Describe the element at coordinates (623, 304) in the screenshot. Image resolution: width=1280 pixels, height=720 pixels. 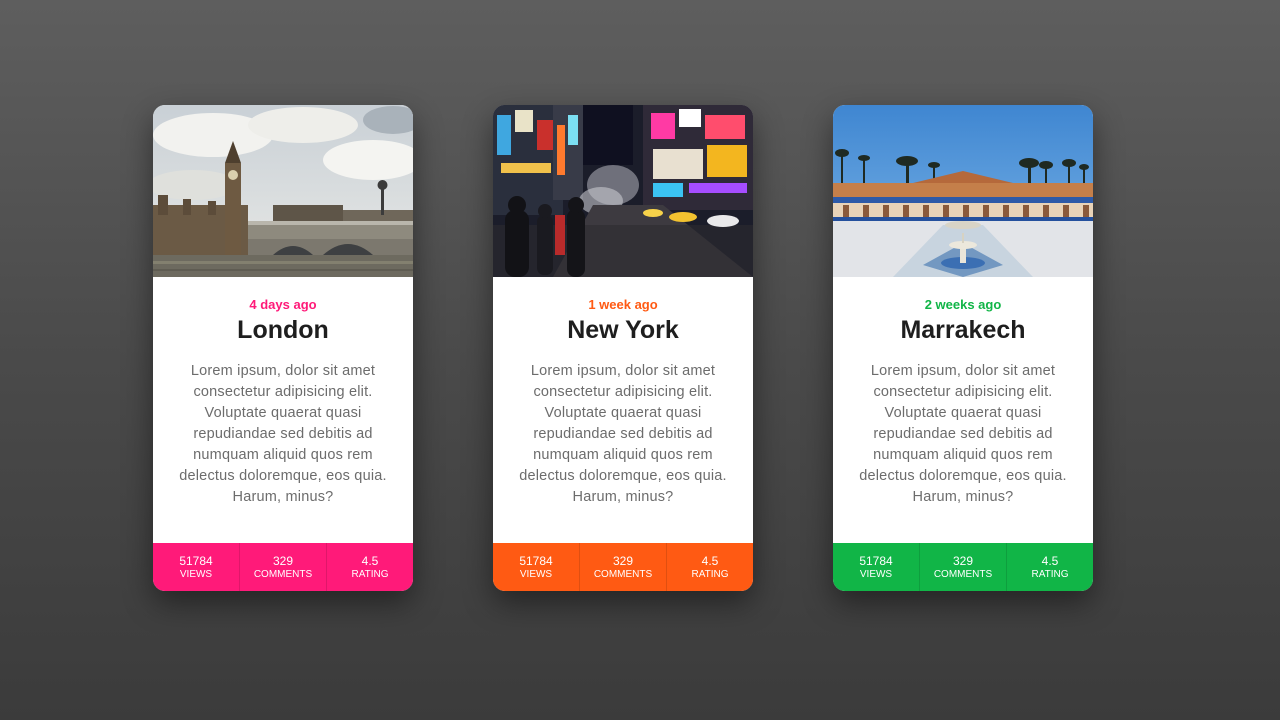
I see `card-date: 1 week ago` at that location.